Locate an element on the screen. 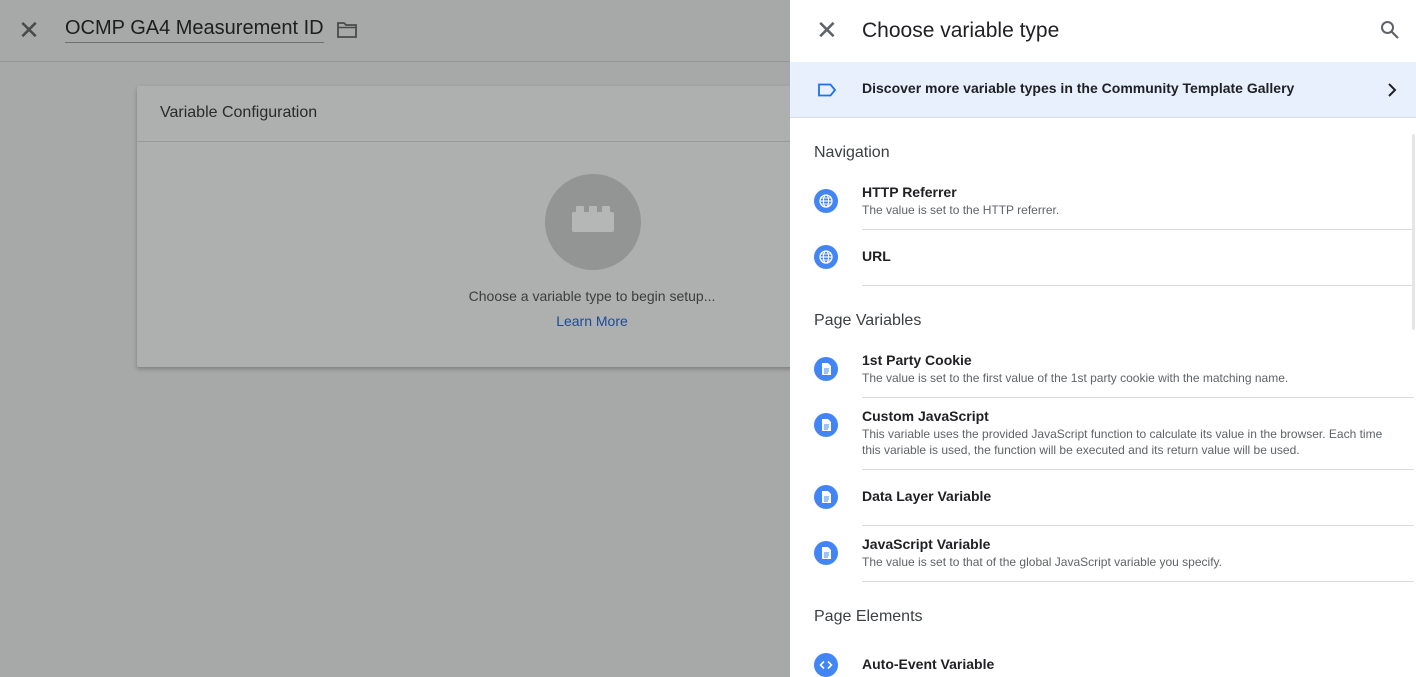 The image size is (1416, 677). lego-brick-icon is located at coordinates (593, 222).